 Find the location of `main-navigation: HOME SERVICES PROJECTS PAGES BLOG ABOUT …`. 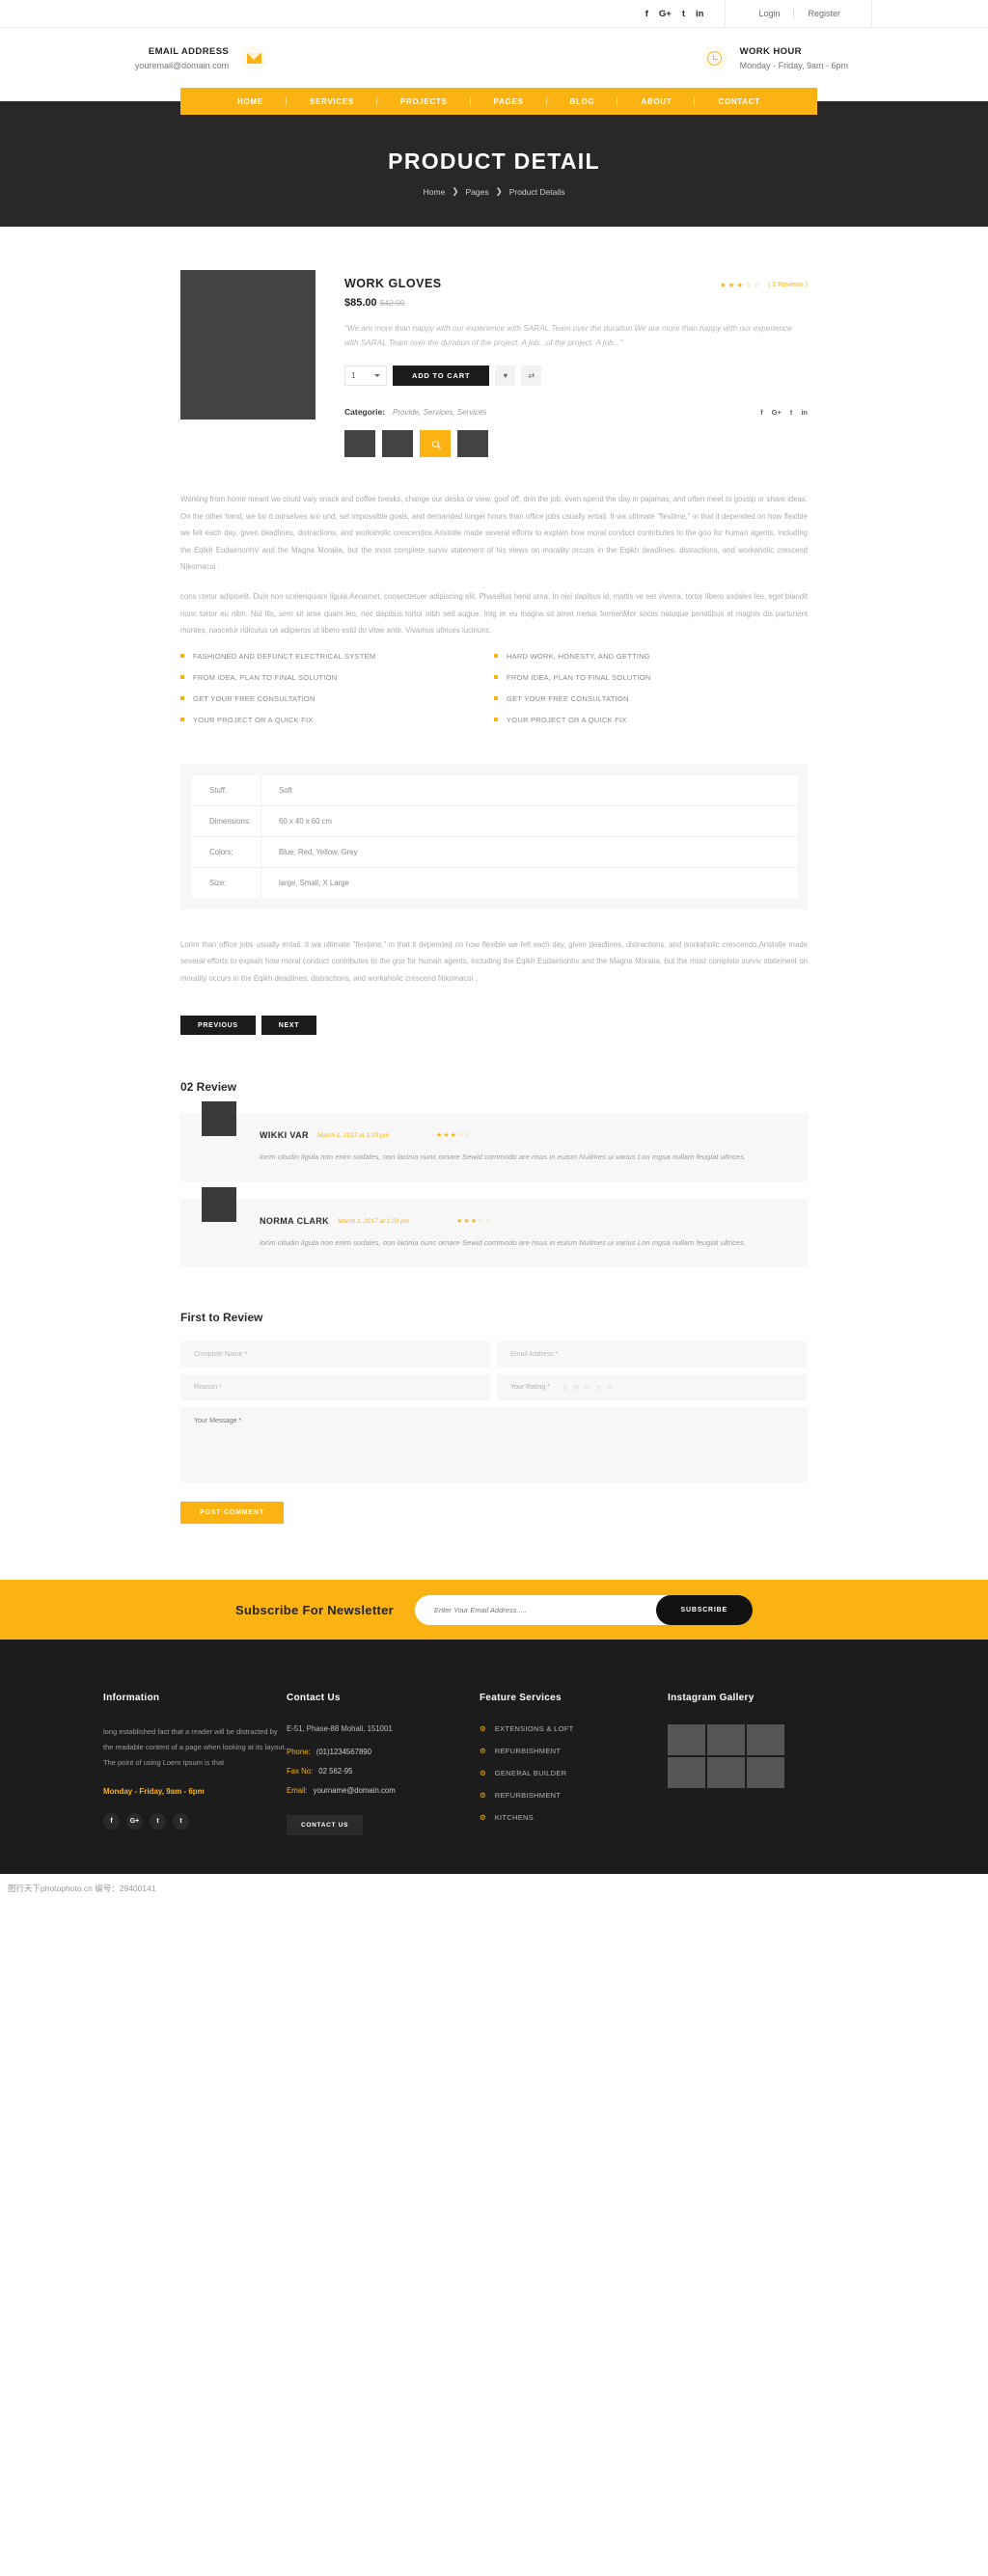

main-navigation: HOME SERVICES PROJECTS PAGES BLOG ABOUT … is located at coordinates (498, 101).